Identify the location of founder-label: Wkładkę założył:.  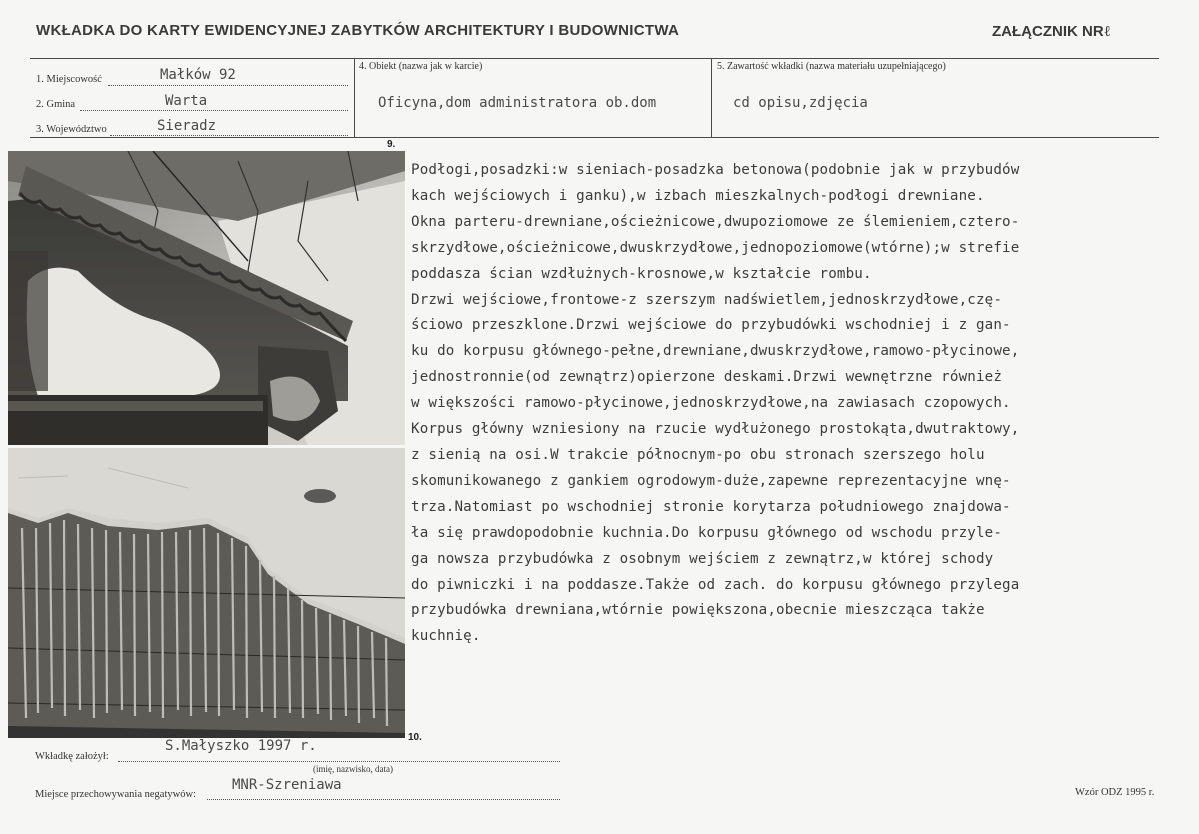
(72, 756).